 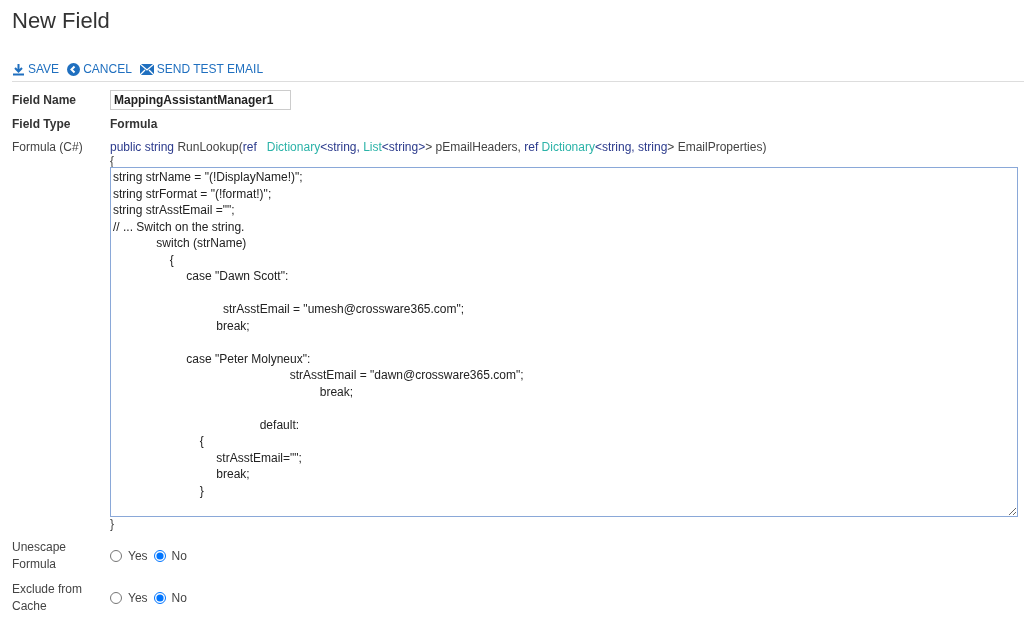 What do you see at coordinates (42, 124) in the screenshot?
I see `field-label: Field Type` at bounding box center [42, 124].